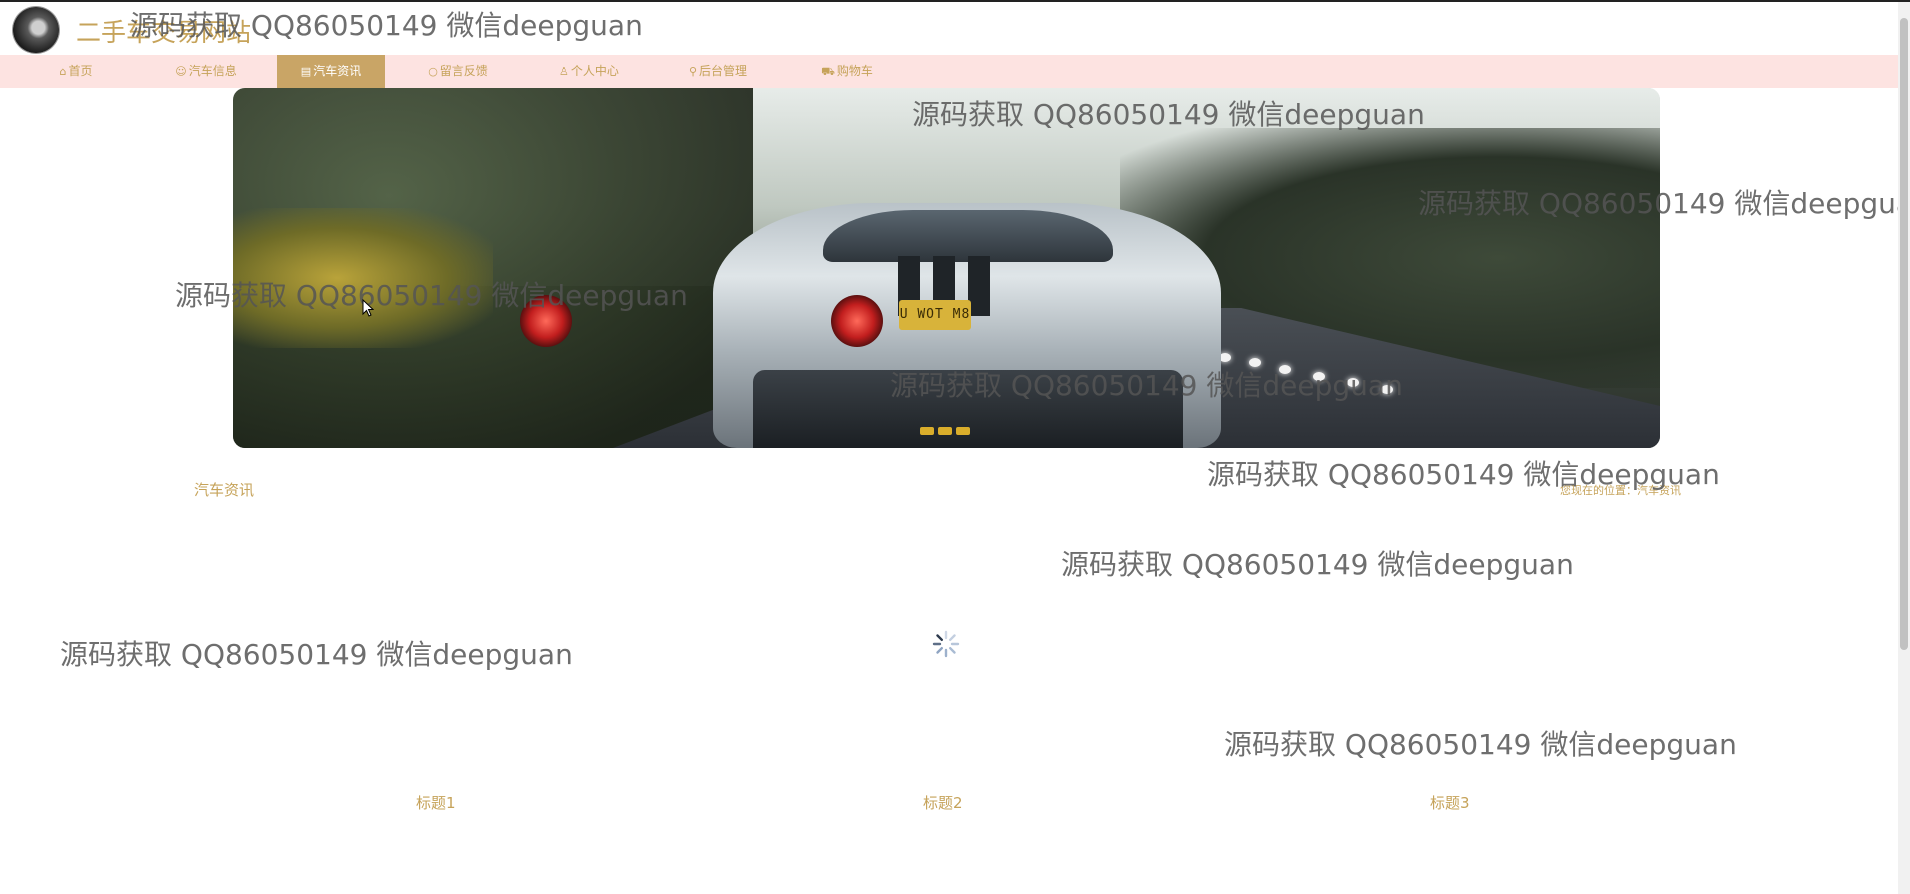 The height and width of the screenshot is (894, 1910). What do you see at coordinates (436, 802) in the screenshot?
I see `card-title-1: 标题1` at bounding box center [436, 802].